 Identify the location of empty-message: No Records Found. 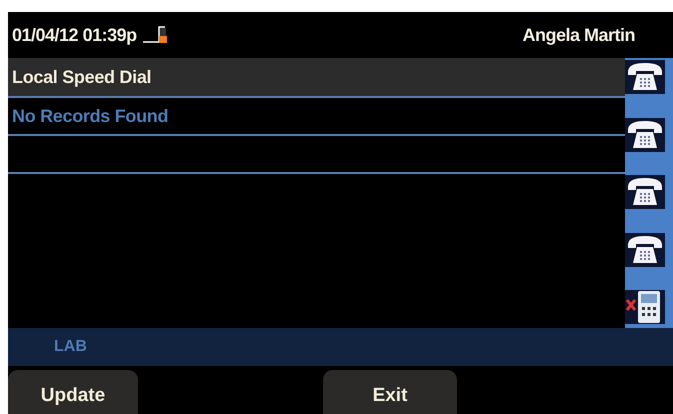
(316, 117).